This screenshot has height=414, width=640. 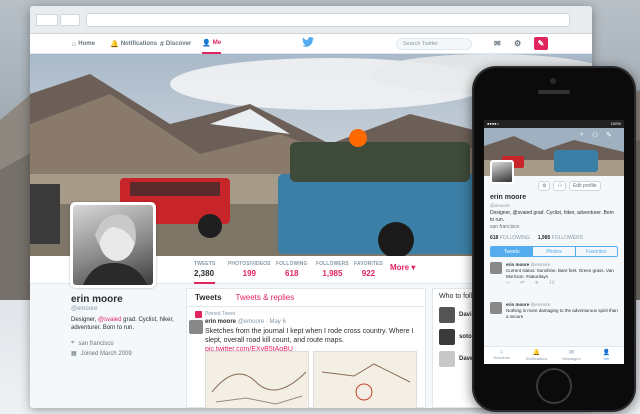 I want to click on tabbar-label: Timelines, so click(x=501, y=357).